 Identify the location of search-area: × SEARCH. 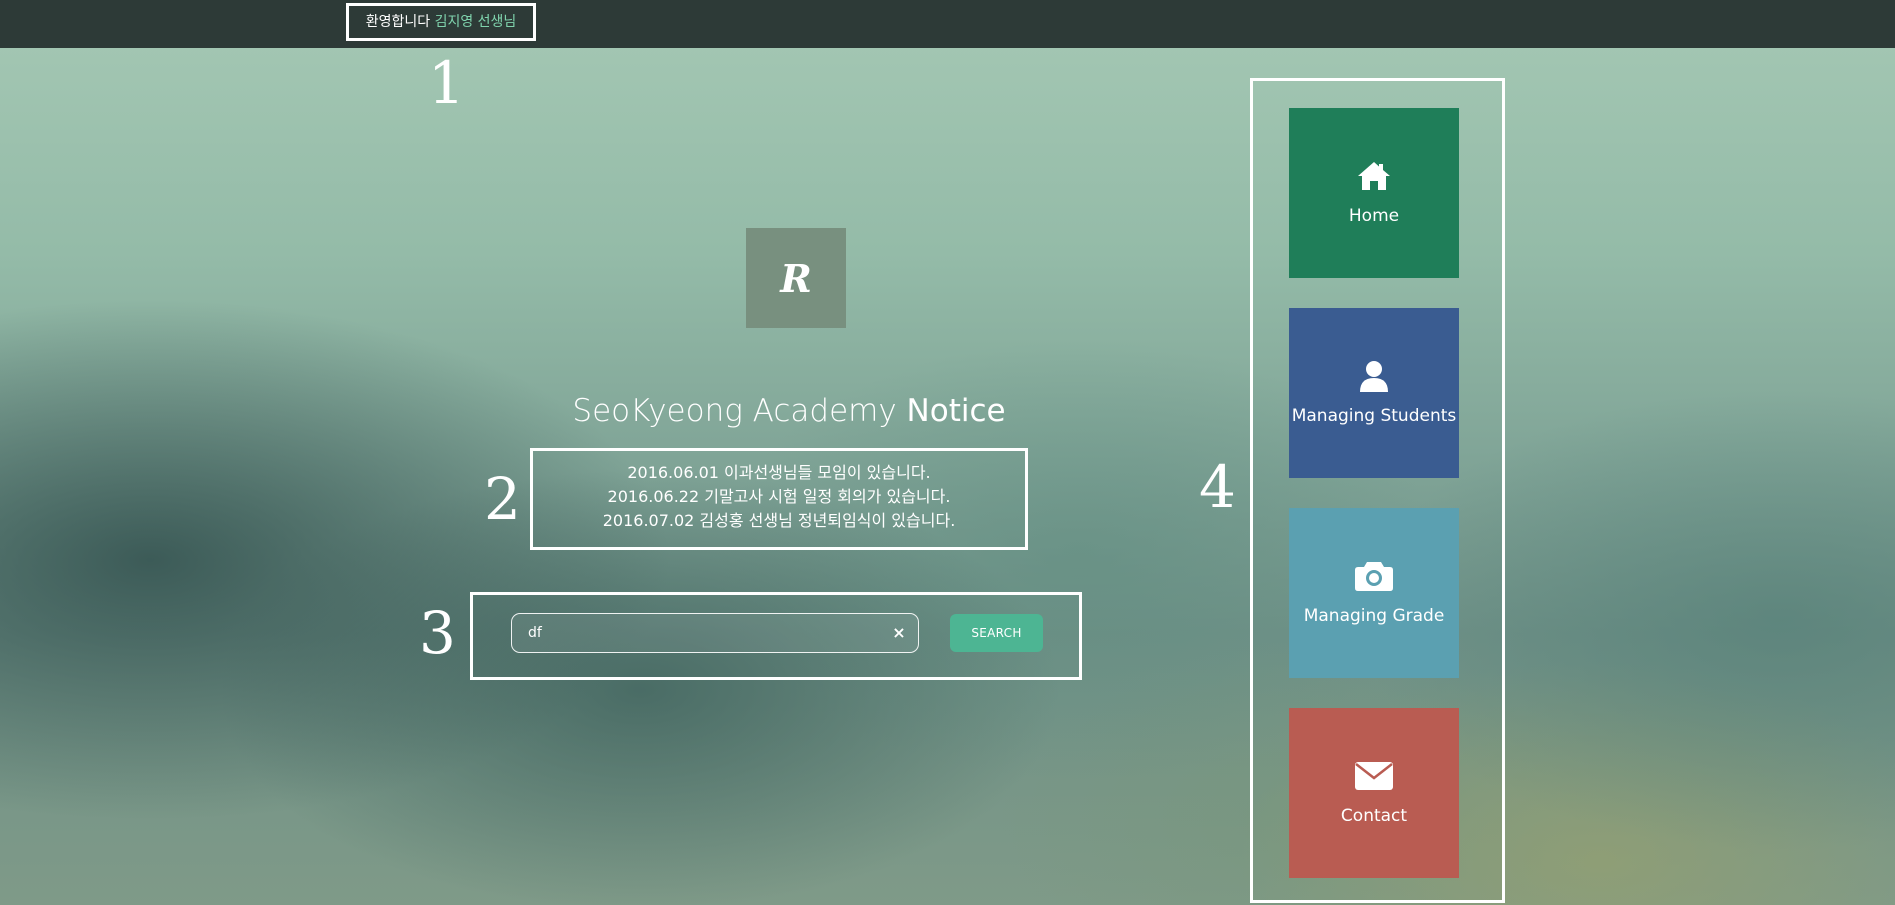
(776, 636).